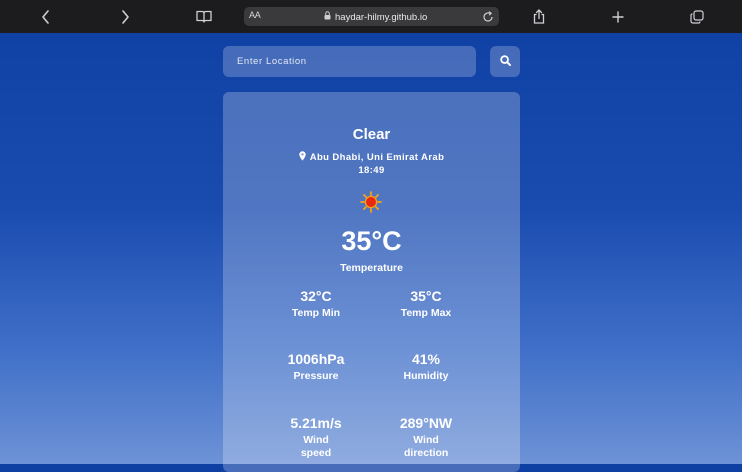 This screenshot has width=742, height=472. What do you see at coordinates (125, 16) in the screenshot?
I see `forward-icon` at bounding box center [125, 16].